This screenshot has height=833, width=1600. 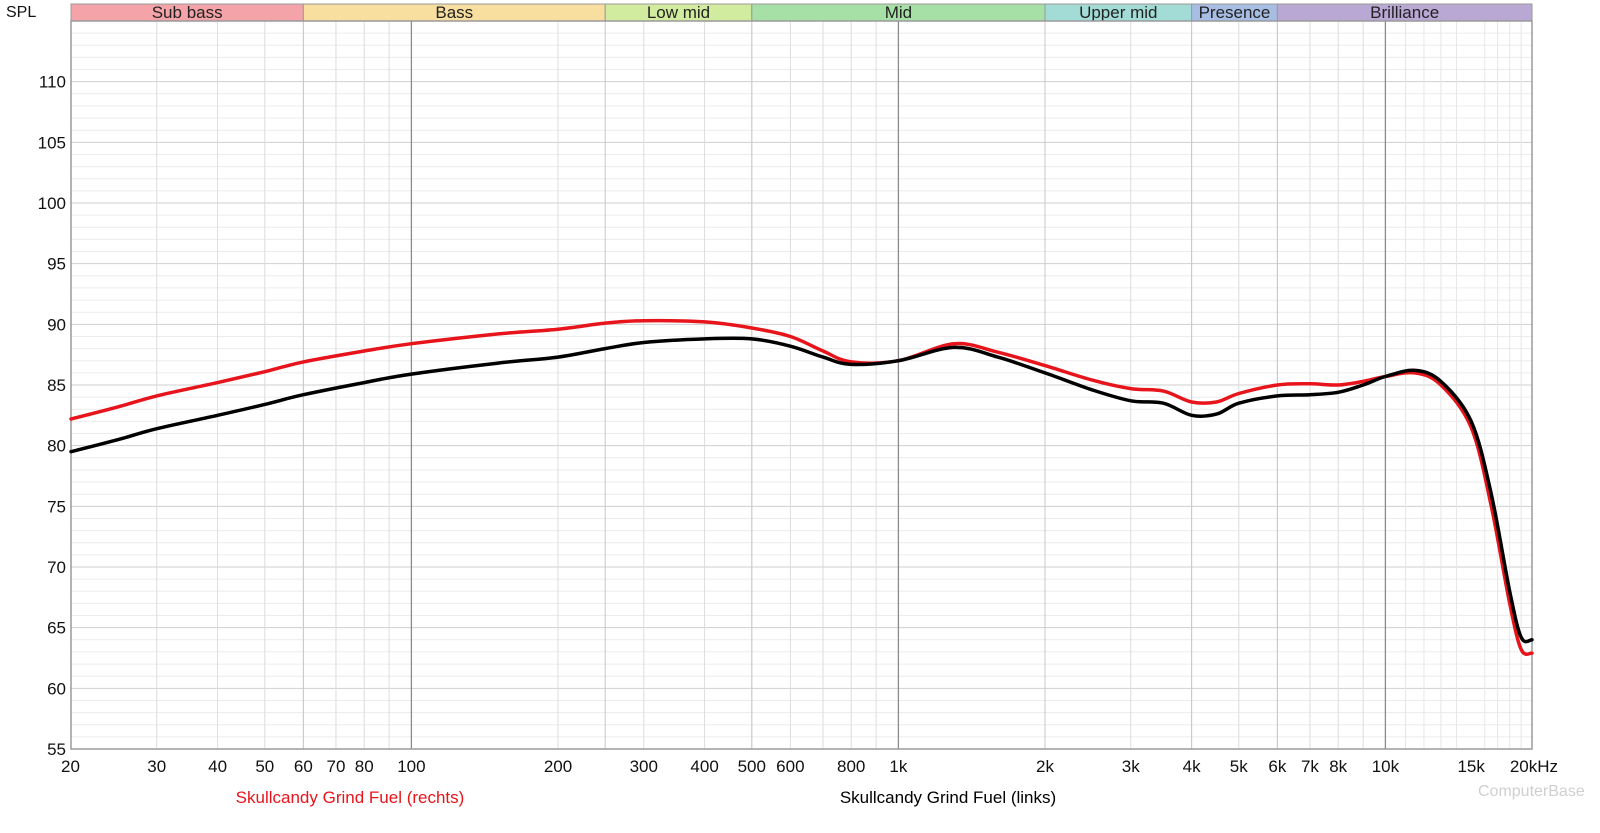 What do you see at coordinates (898, 12) in the screenshot?
I see `band-label-3: Mid` at bounding box center [898, 12].